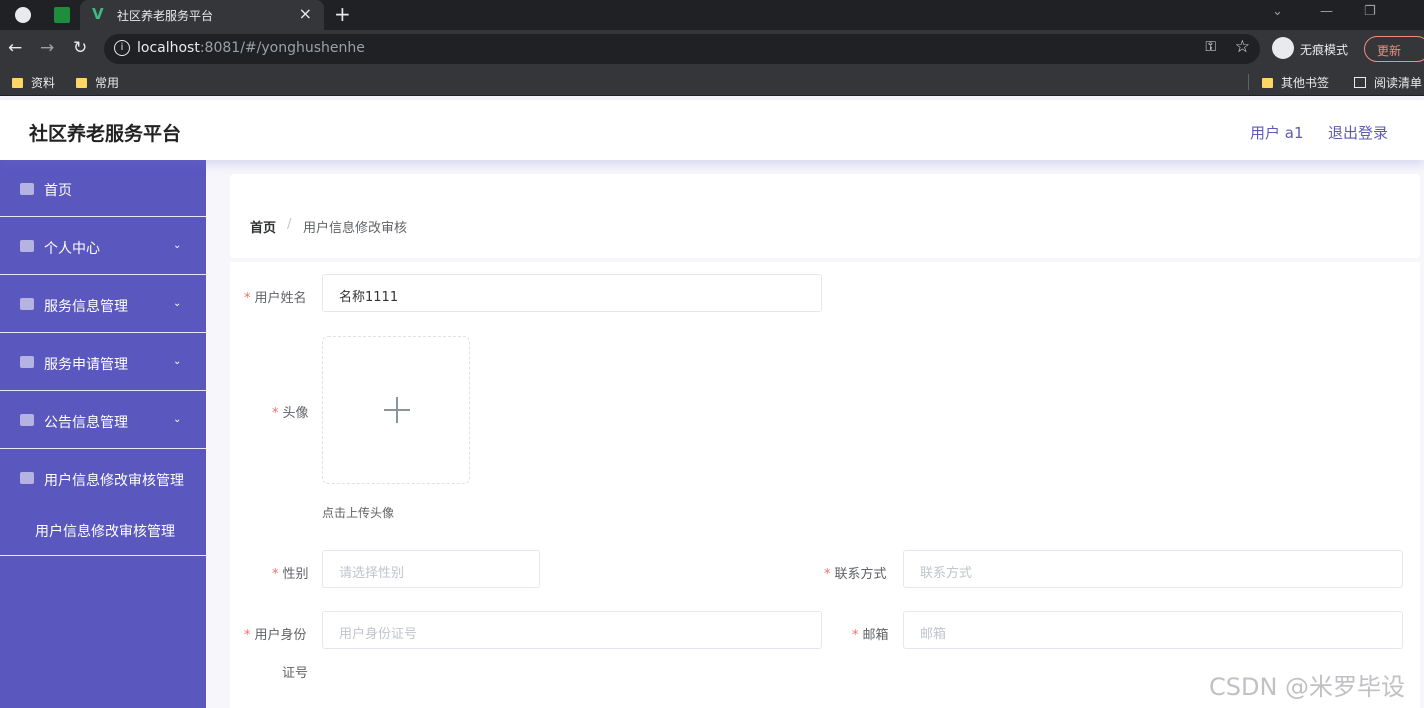  I want to click on plus-icon, so click(397, 410).